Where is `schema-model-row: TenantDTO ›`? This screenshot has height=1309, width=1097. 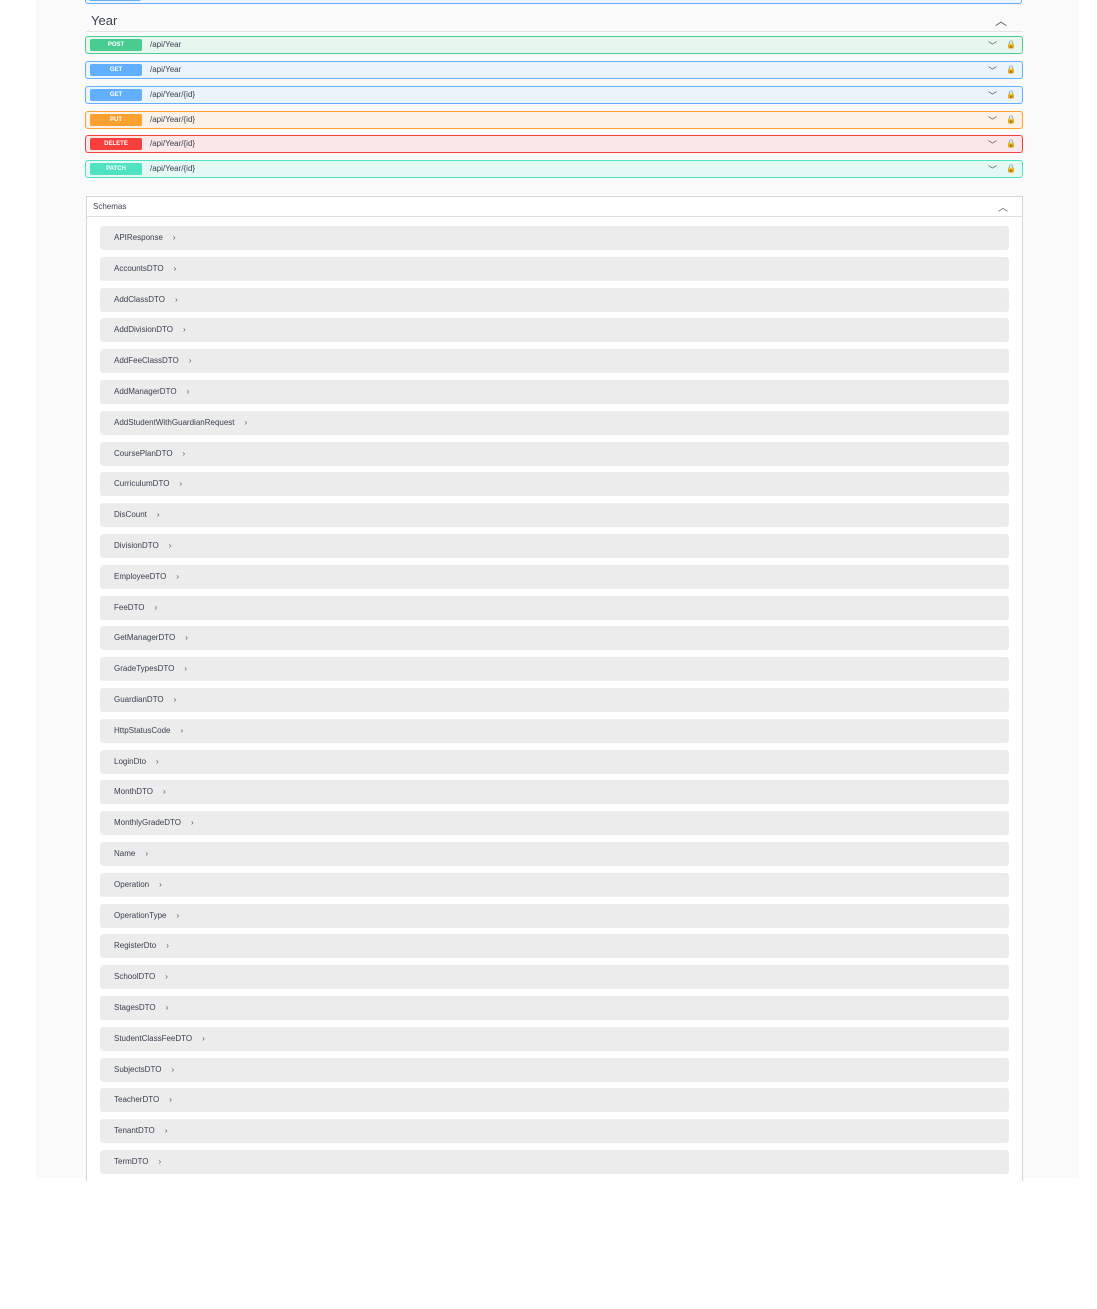
schema-model-row: TenantDTO › is located at coordinates (554, 1131).